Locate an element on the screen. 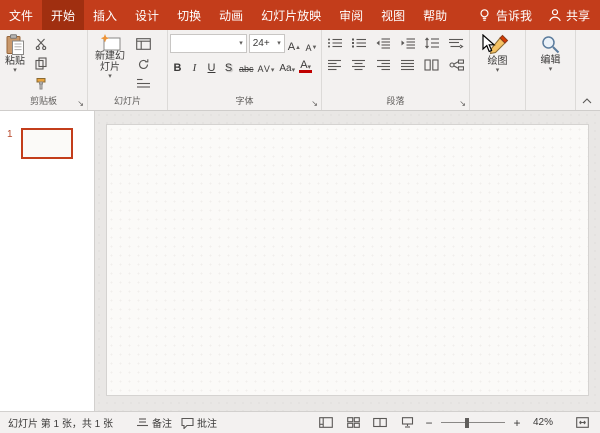  chevron-up-icon is located at coordinates (587, 101).